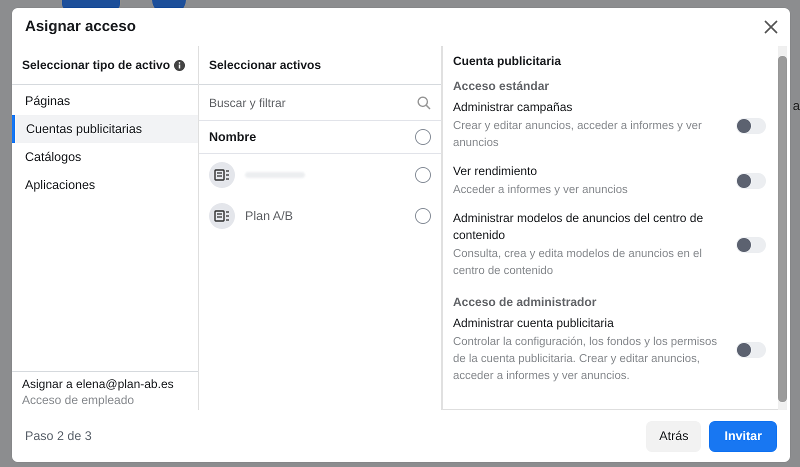 This screenshot has height=467, width=800. Describe the element at coordinates (96, 65) in the screenshot. I see `column-heading: Seleccionar tipo de activo` at that location.